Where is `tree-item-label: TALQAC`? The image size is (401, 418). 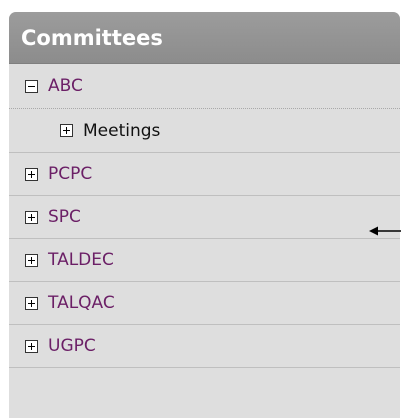
tree-item-label: TALQAC is located at coordinates (81, 303).